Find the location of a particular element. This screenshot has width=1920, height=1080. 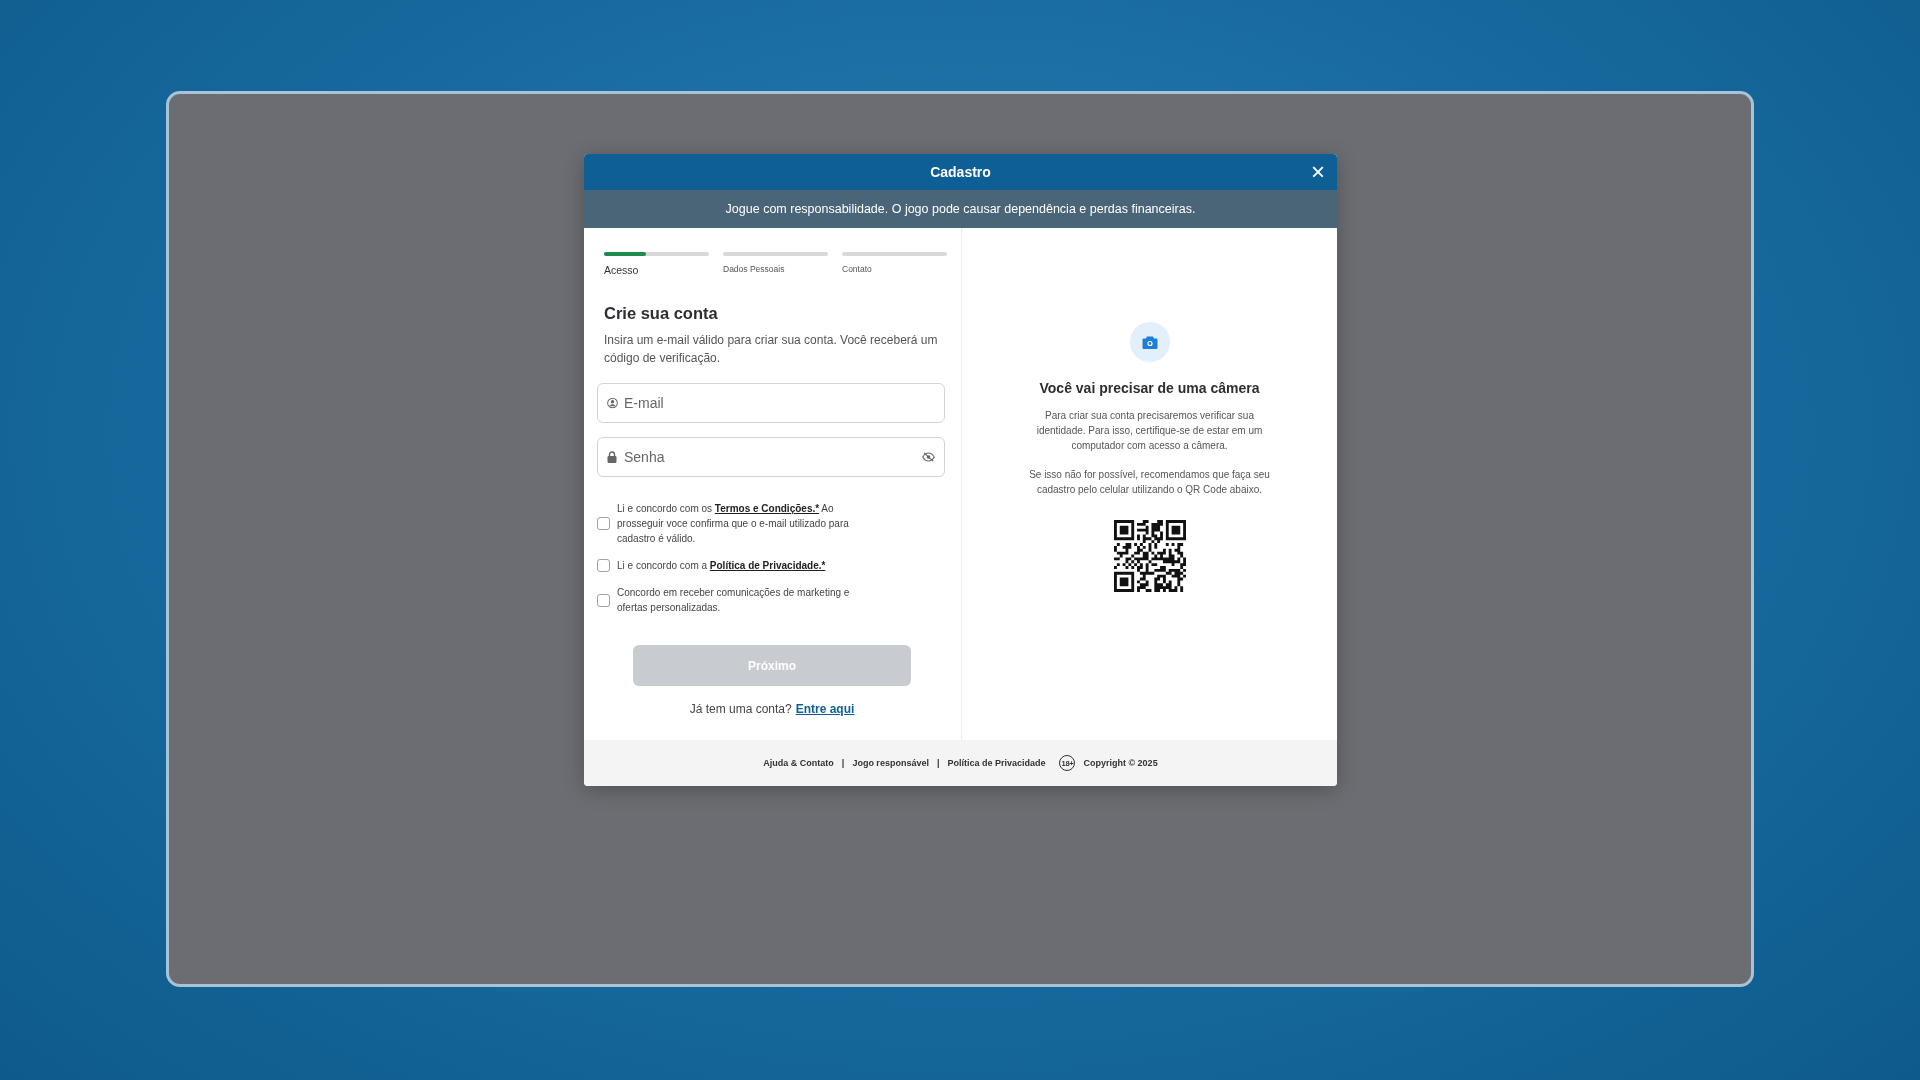

email-field: E-mail is located at coordinates (771, 403).